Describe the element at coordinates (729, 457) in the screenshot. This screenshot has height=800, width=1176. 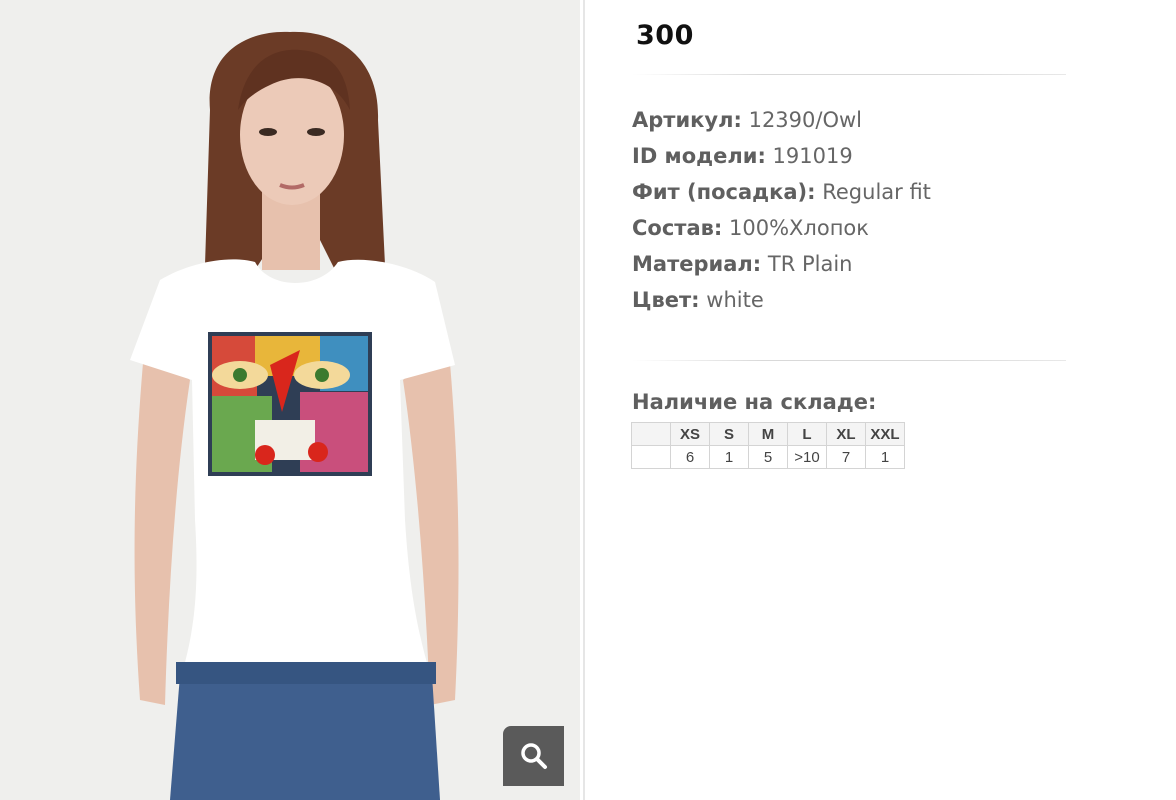
I see `qty-s: 1` at that location.